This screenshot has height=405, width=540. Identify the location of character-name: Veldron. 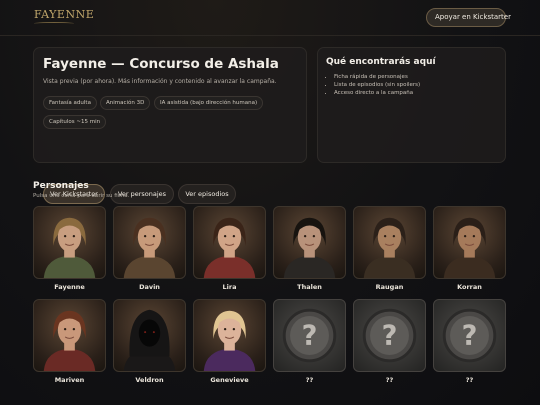
(149, 380).